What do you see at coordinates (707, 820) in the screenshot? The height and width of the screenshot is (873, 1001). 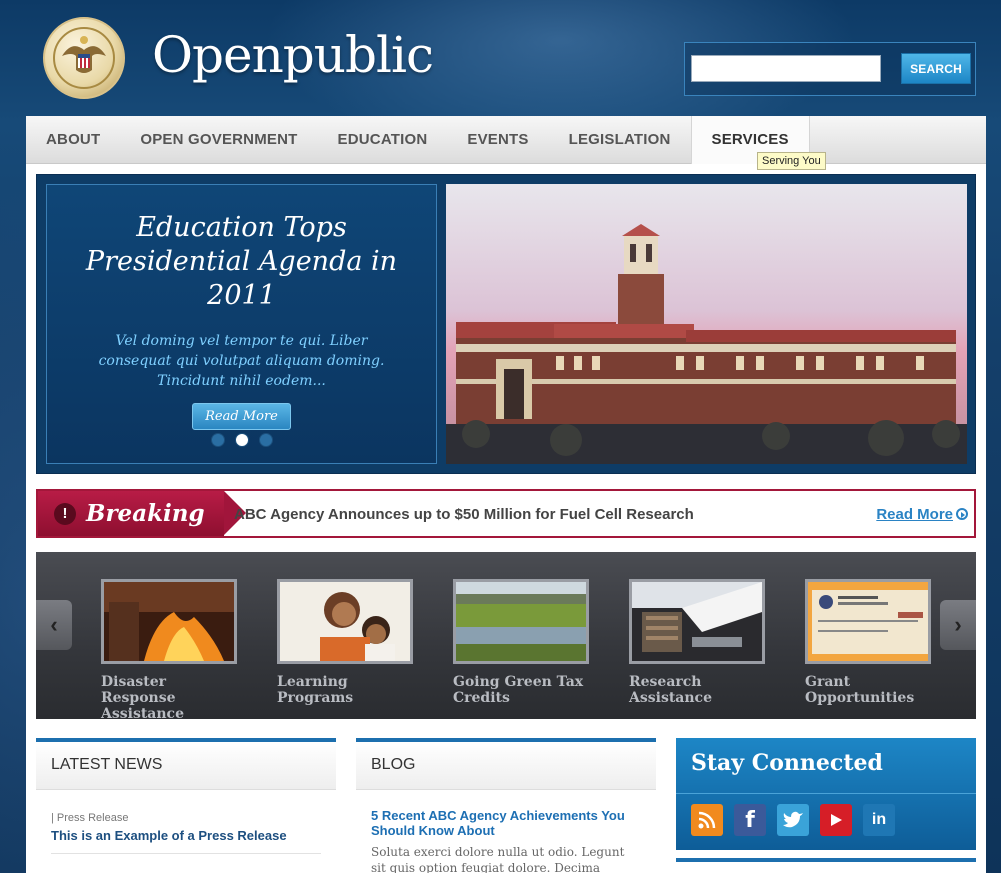 I see `rss-icon` at bounding box center [707, 820].